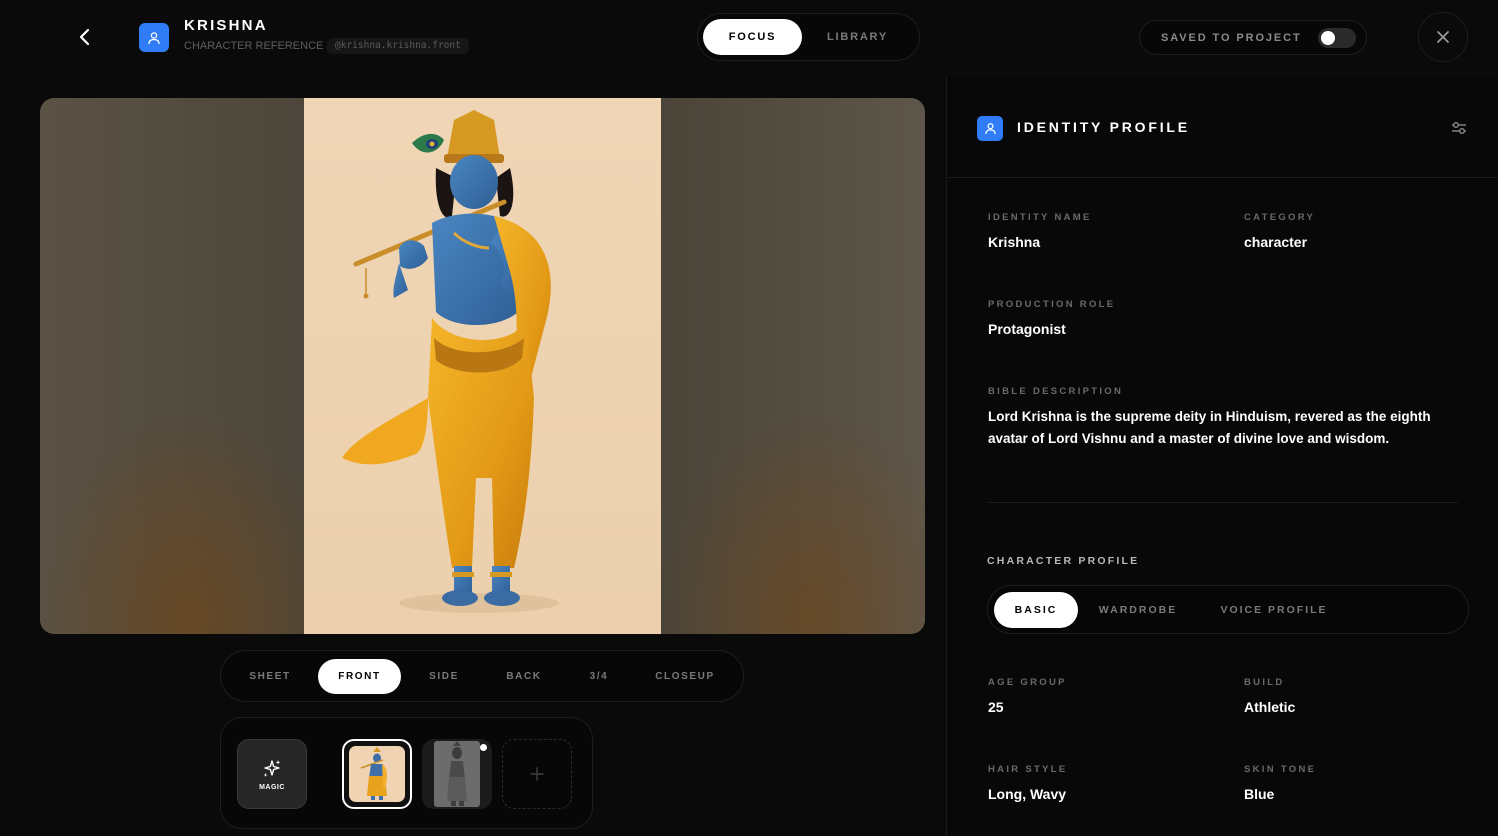 Image resolution: width=1498 pixels, height=836 pixels. I want to click on thumbnail-front-image, so click(377, 774).